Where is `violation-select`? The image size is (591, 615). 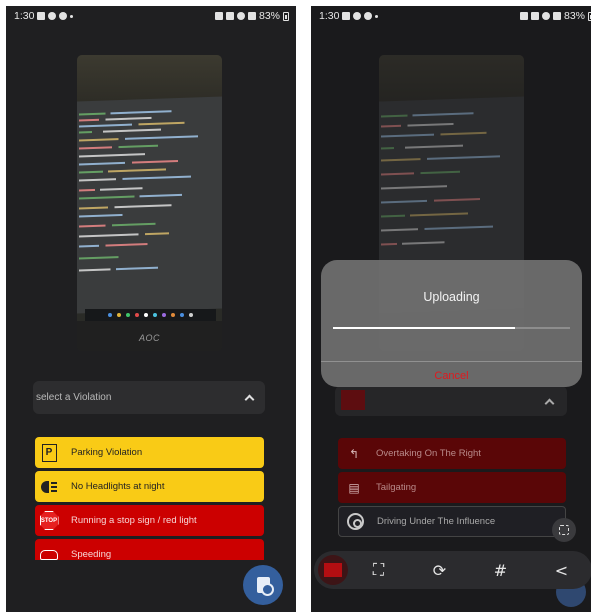 violation-select is located at coordinates (451, 401).